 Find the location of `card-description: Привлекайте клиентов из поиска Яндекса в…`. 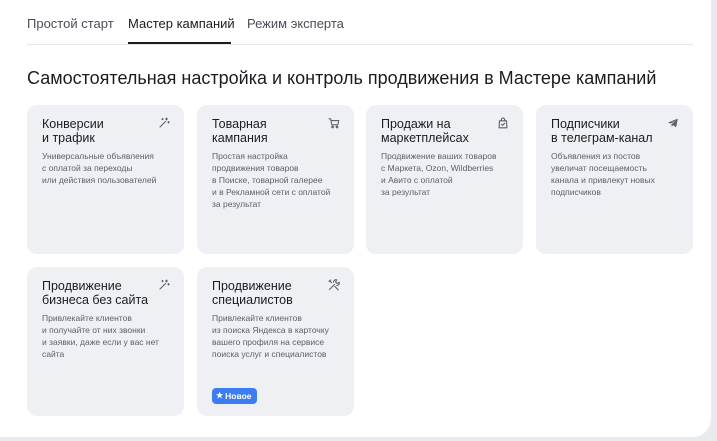

card-description: Привлекайте клиентов из поиска Яндекса в… is located at coordinates (270, 336).